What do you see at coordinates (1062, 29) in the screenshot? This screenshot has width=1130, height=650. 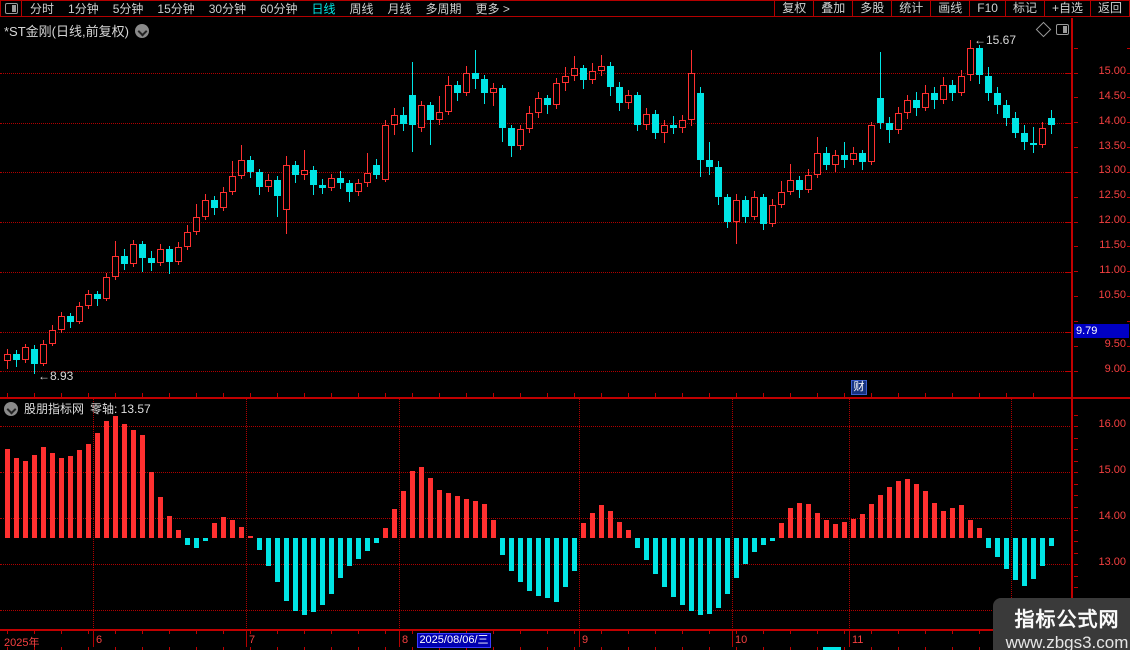 I see `panel-split-icon` at bounding box center [1062, 29].